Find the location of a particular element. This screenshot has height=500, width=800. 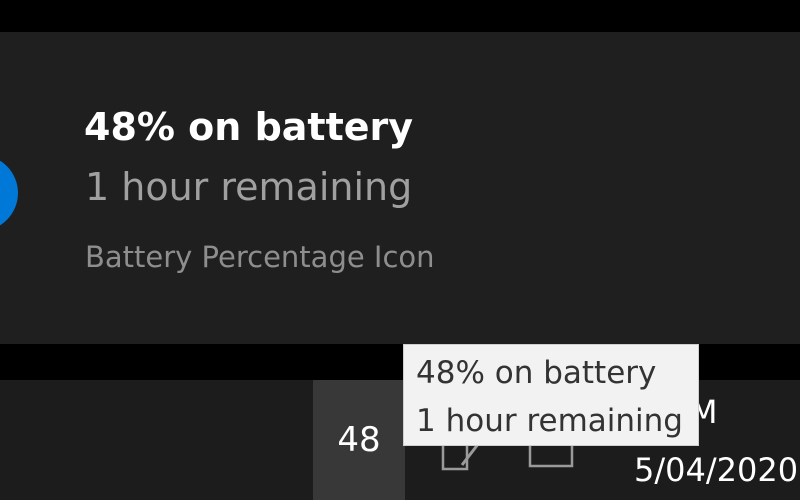

clock-date: 5/04/2020 is located at coordinates (716, 470).